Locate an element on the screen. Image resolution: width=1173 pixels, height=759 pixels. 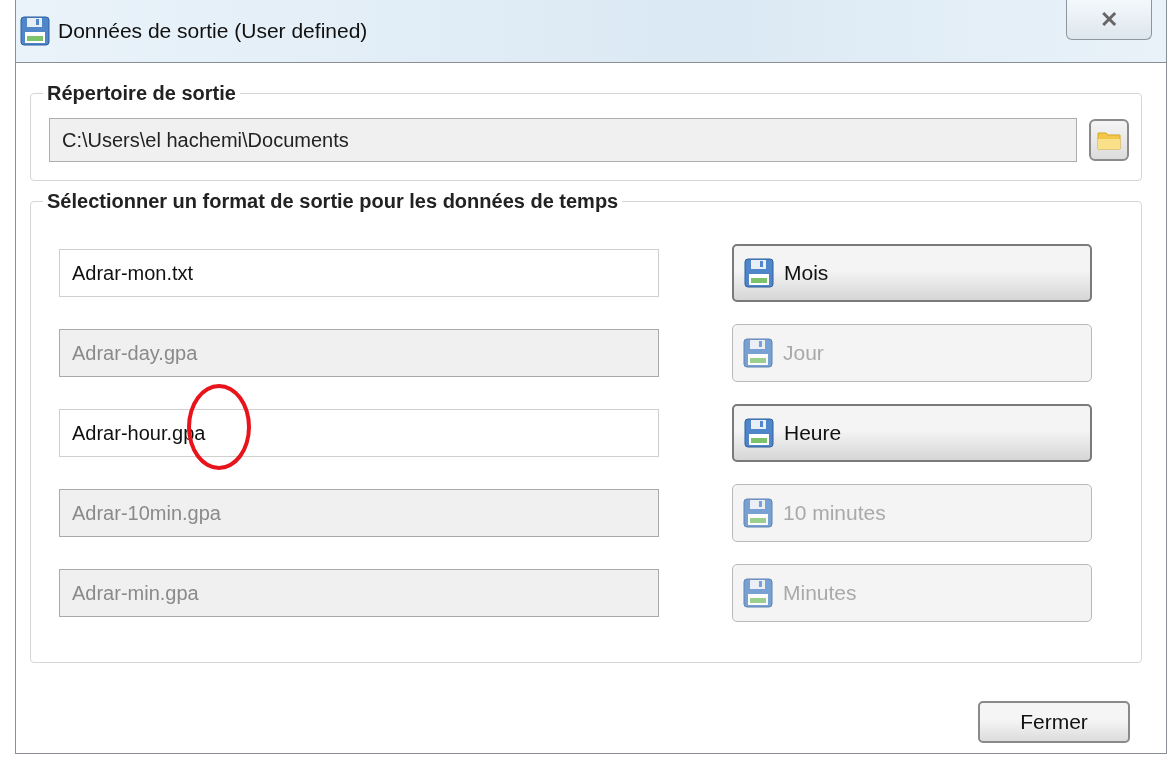
directory-field: C:\Users\el hachemi\Documents is located at coordinates (563, 140).